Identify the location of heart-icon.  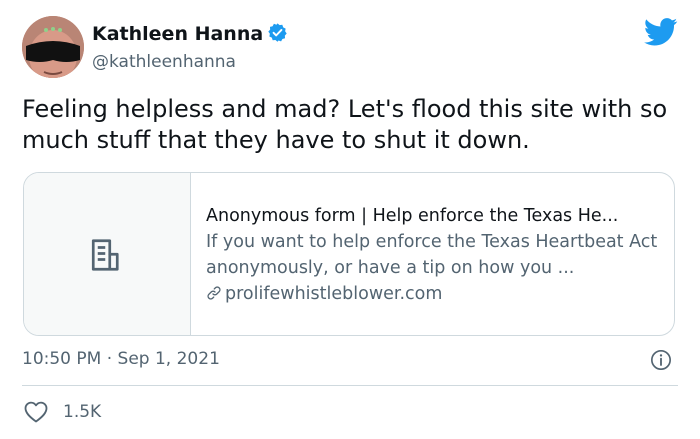
(36, 412).